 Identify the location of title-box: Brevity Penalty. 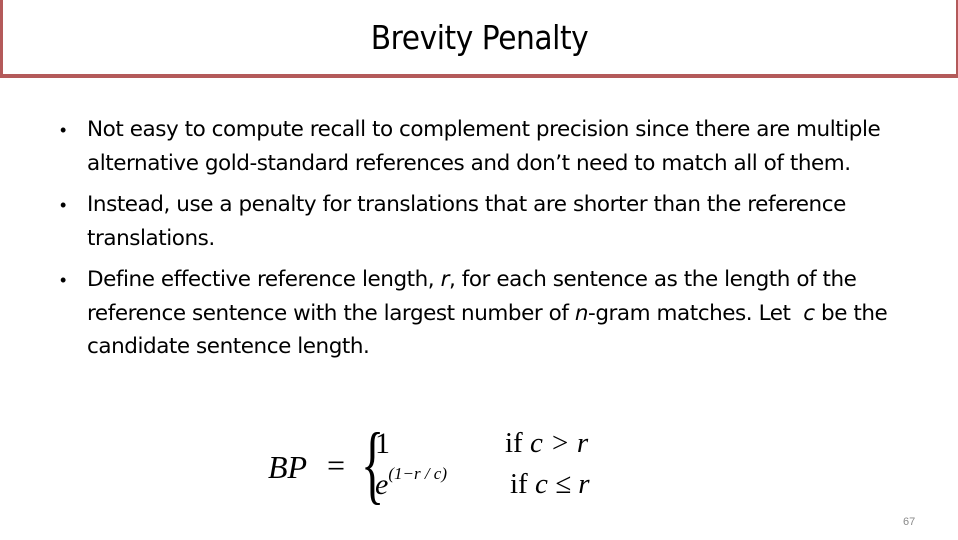
(479, 39).